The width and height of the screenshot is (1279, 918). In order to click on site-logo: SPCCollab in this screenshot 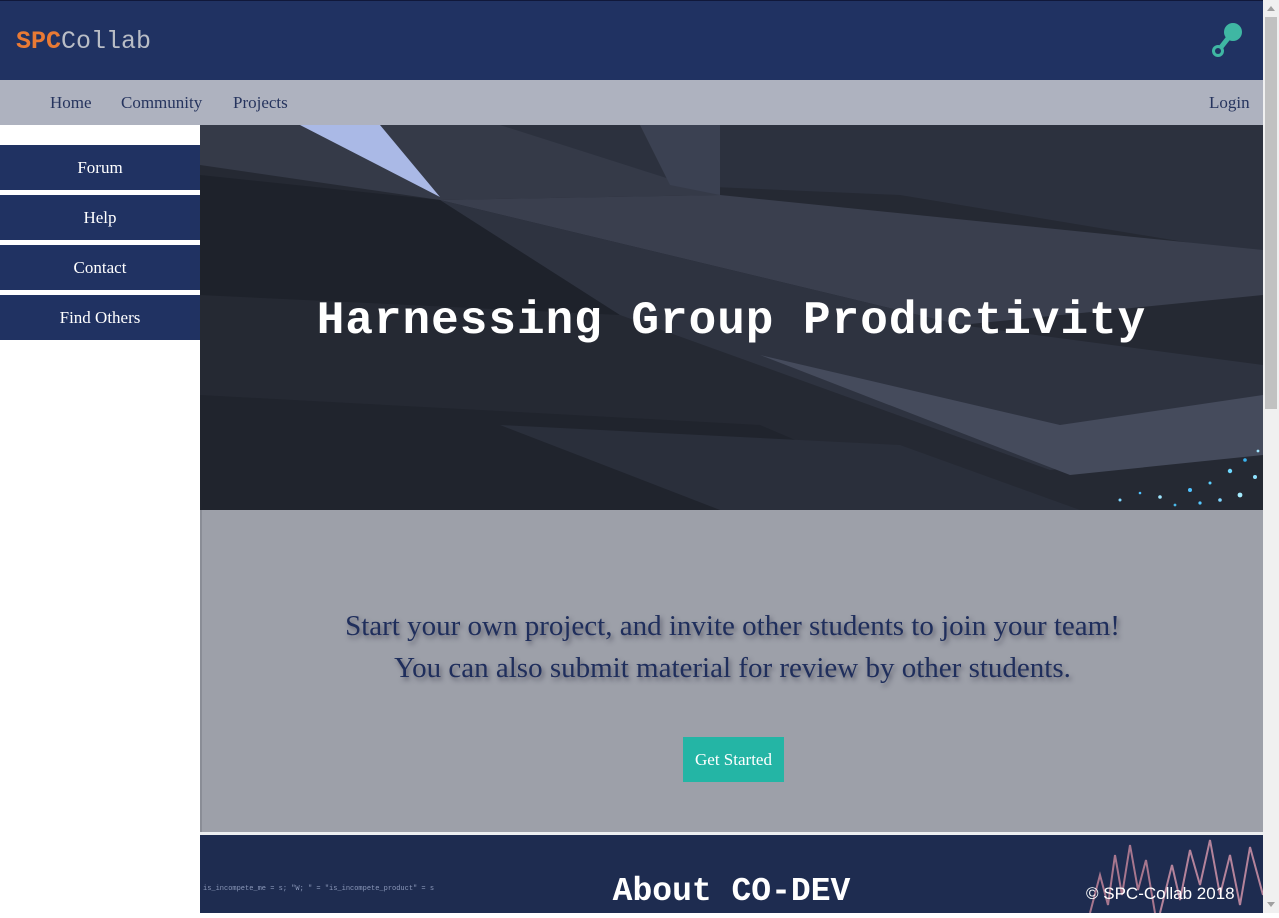, I will do `click(83, 42)`.